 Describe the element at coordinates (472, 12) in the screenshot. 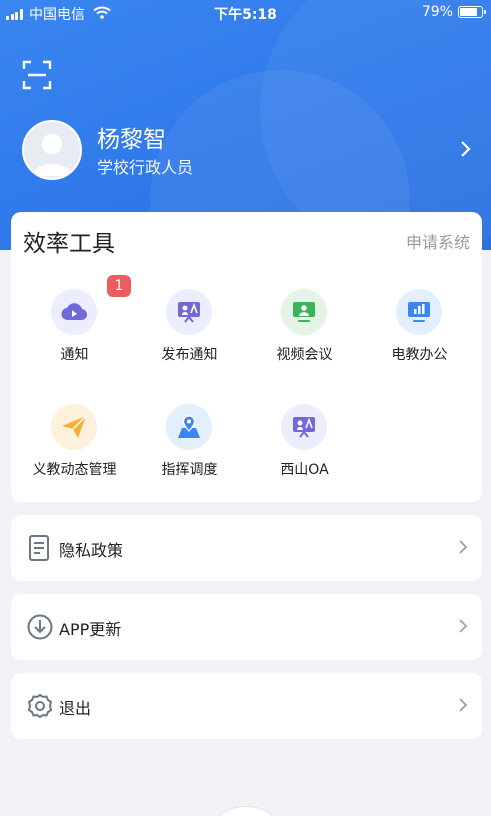

I see `battery-icon` at that location.